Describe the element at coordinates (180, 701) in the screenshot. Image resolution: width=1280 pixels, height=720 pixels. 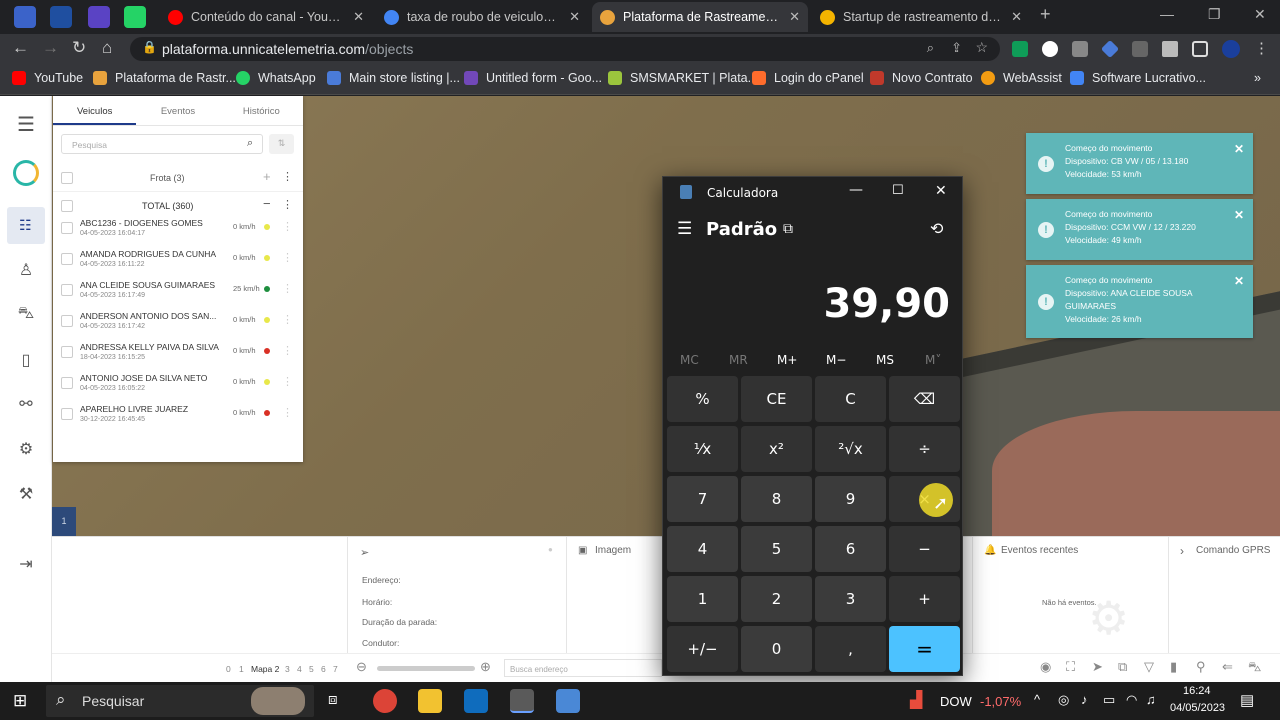
I see `taskbar-search: ⌕ Pesquisar` at that location.